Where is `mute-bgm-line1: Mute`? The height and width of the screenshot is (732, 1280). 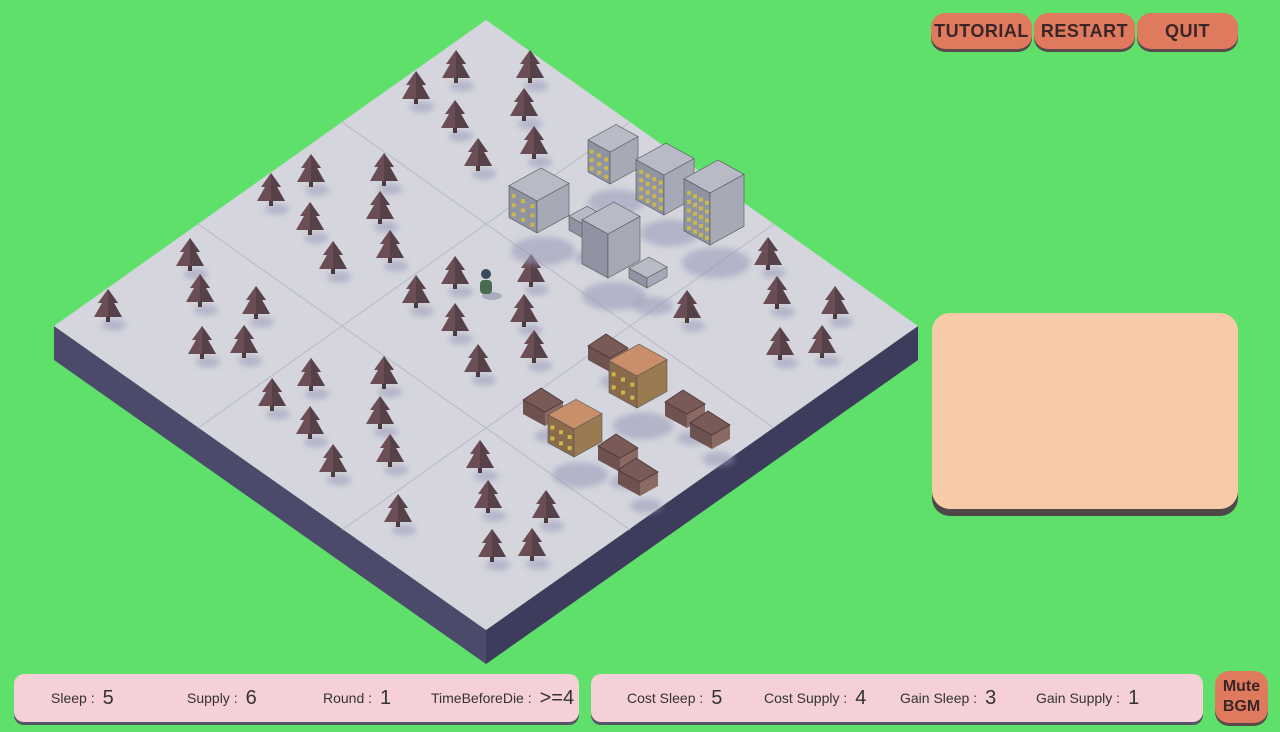
mute-bgm-line1: Mute is located at coordinates (1241, 686).